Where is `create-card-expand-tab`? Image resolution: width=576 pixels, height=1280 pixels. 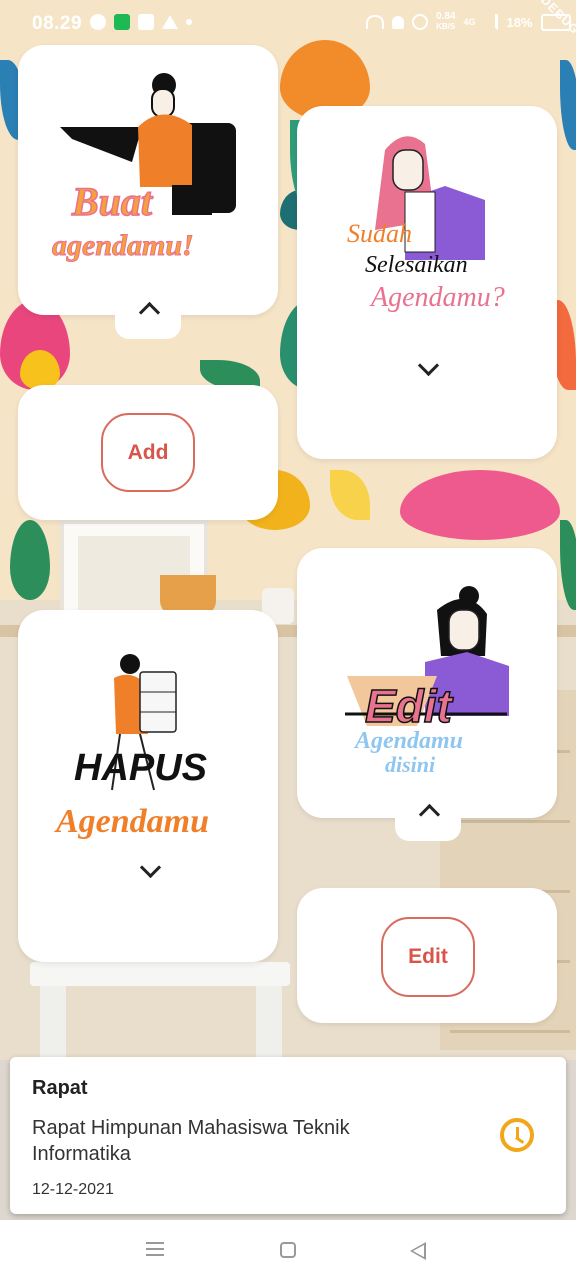 create-card-expand-tab is located at coordinates (148, 320).